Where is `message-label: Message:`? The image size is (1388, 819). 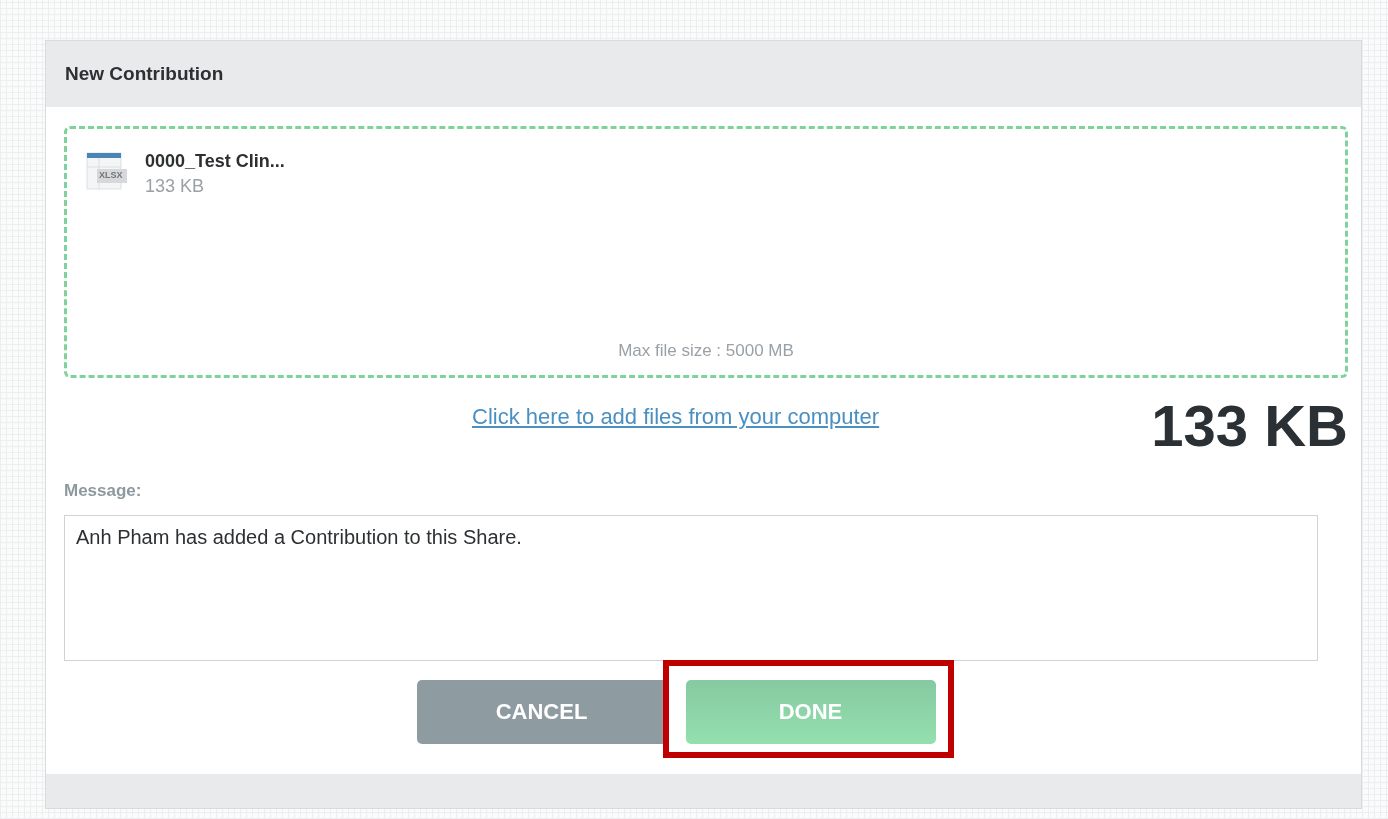 message-label: Message: is located at coordinates (103, 491).